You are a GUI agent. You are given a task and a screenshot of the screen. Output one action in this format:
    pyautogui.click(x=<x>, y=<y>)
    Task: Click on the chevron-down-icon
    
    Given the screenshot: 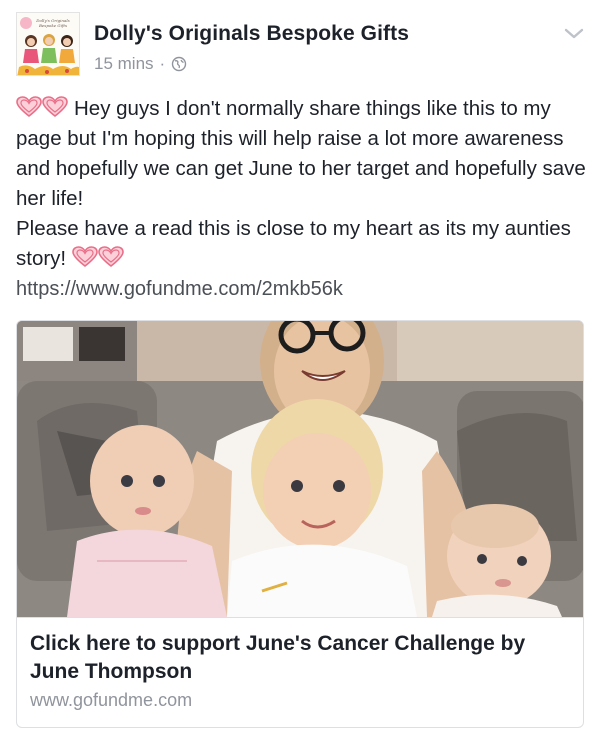 What is the action you would take?
    pyautogui.click(x=574, y=34)
    